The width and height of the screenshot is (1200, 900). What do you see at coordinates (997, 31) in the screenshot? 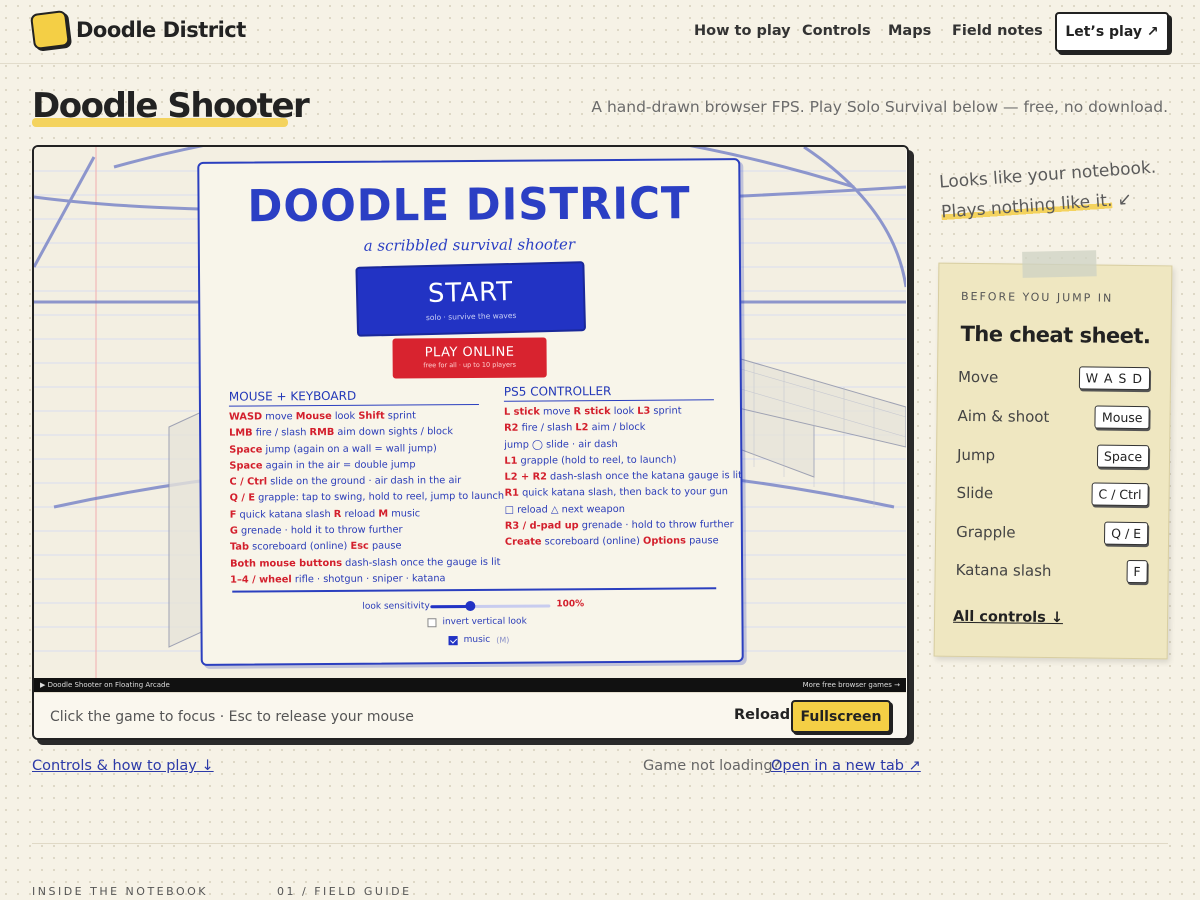
I see `nav-field-notes: Field notes` at bounding box center [997, 31].